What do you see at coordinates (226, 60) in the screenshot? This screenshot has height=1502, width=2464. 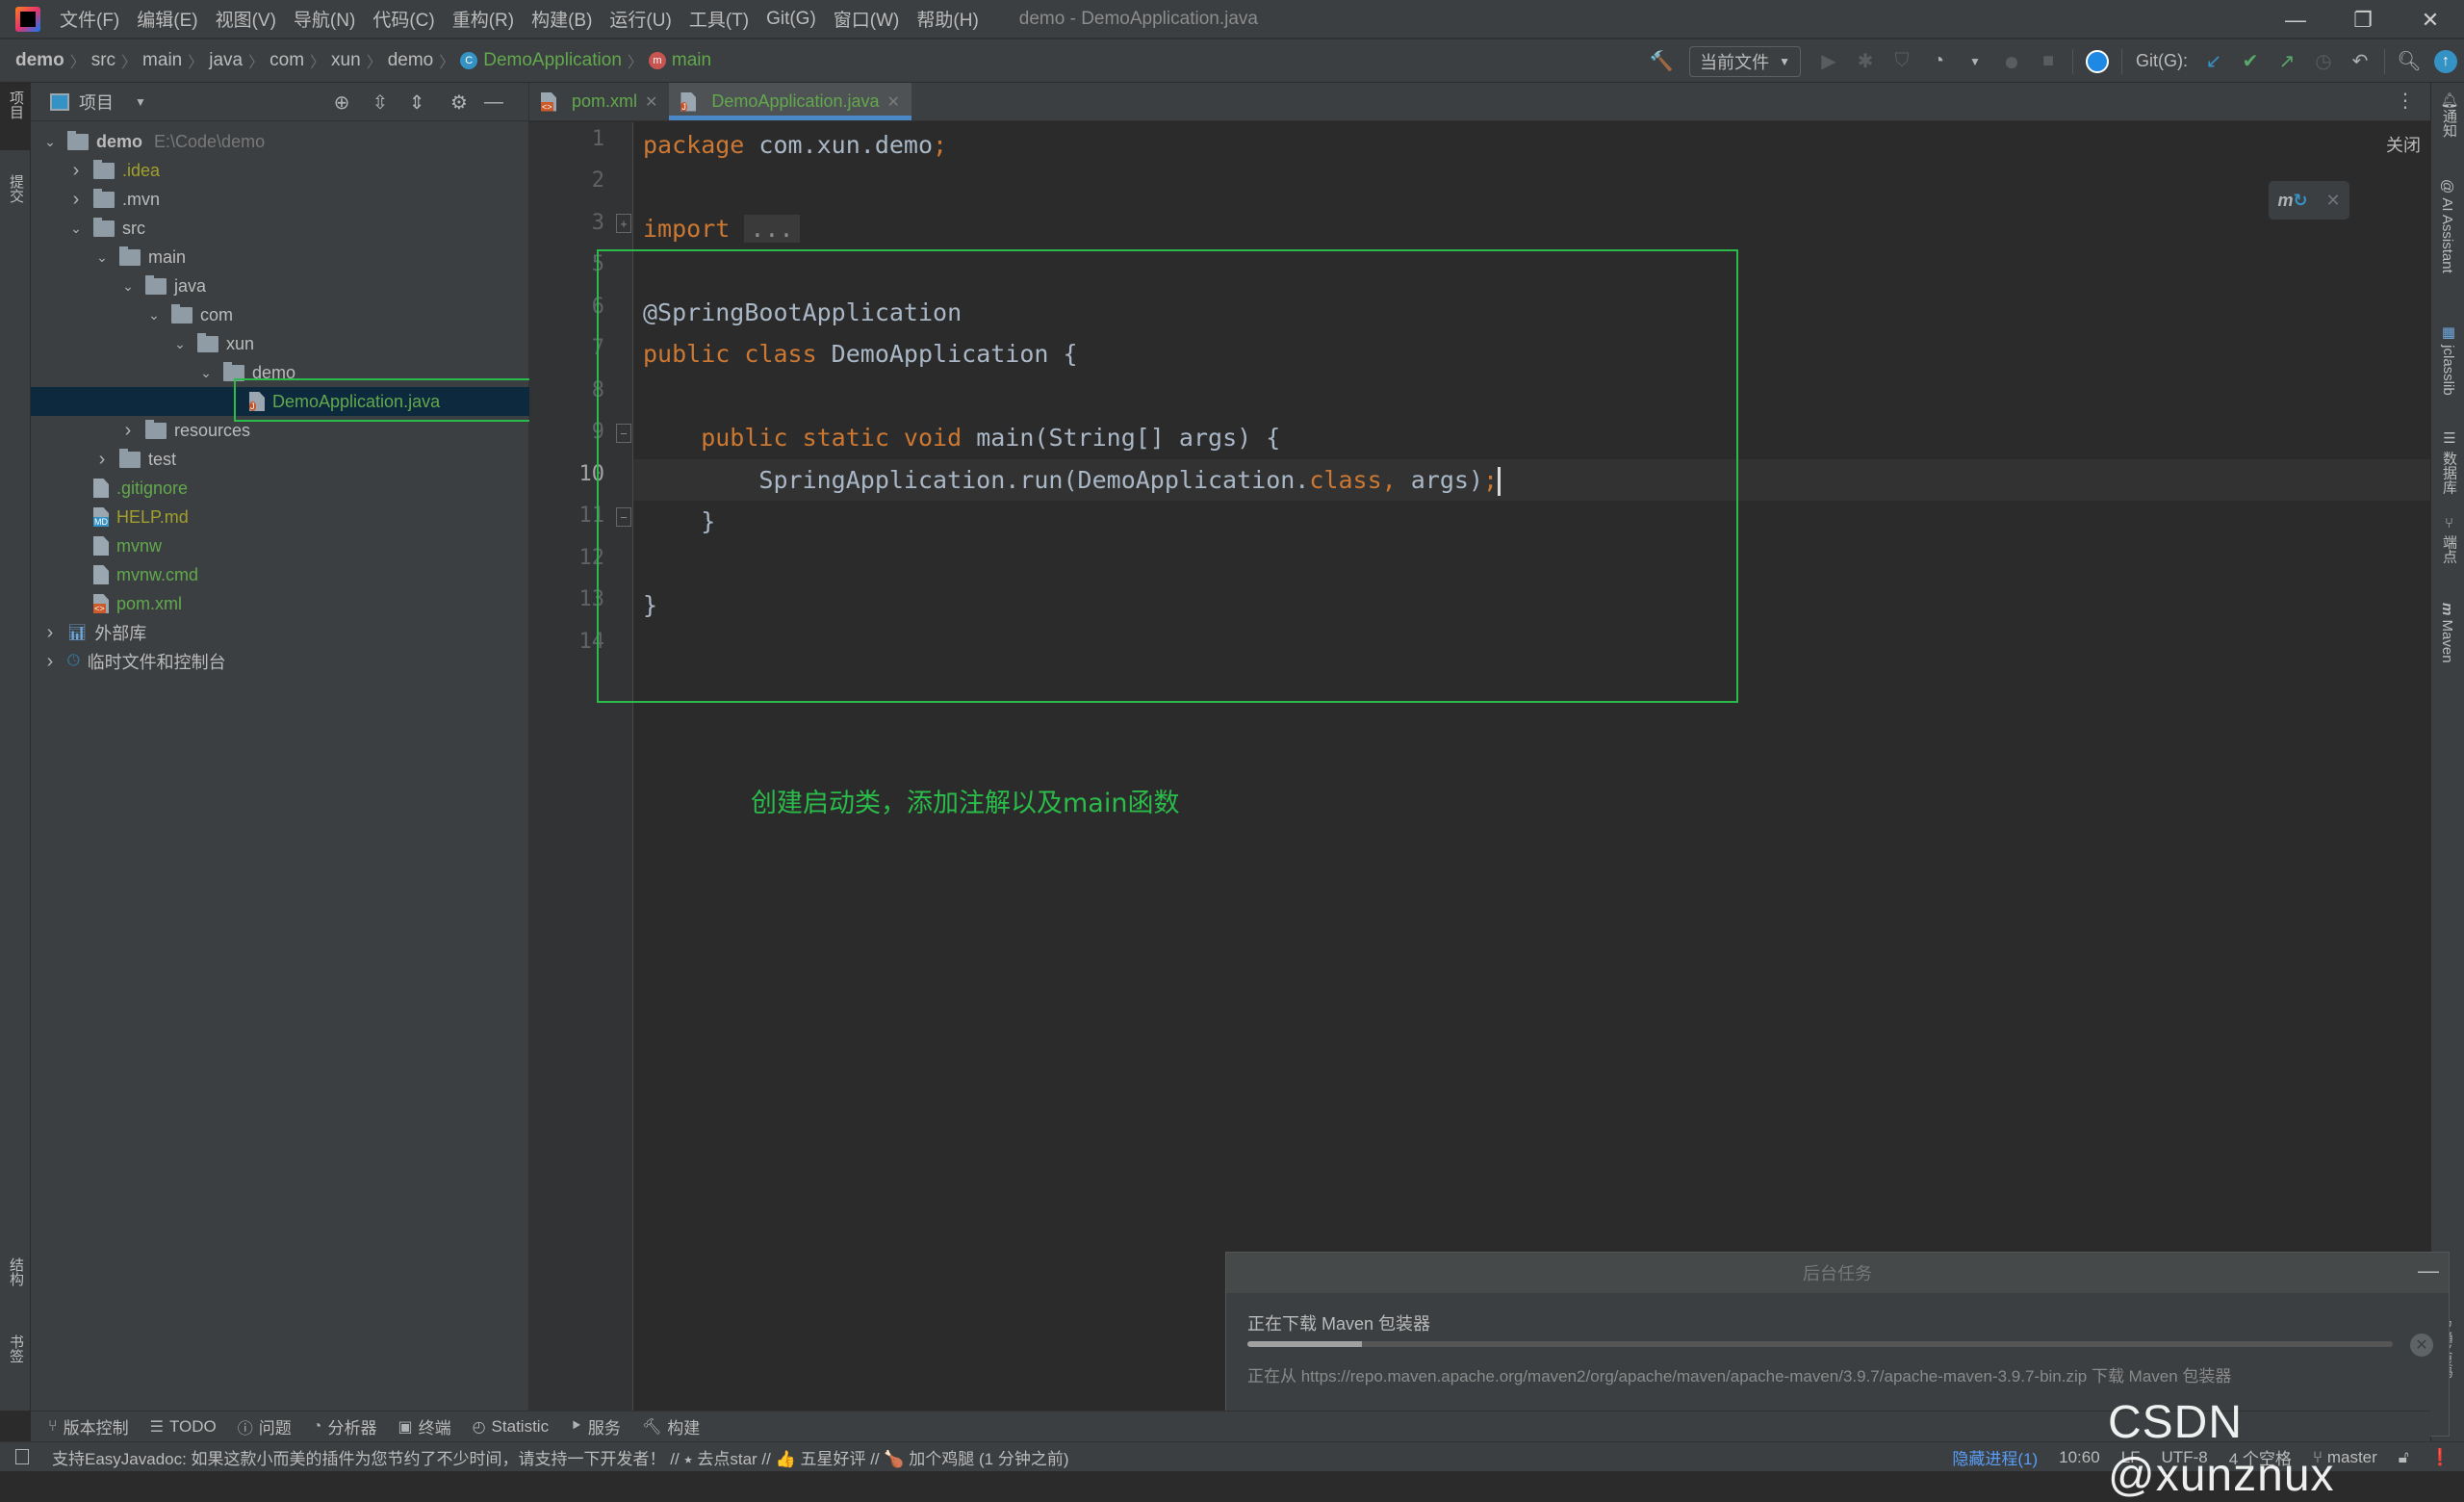 I see `crumb-java: java` at bounding box center [226, 60].